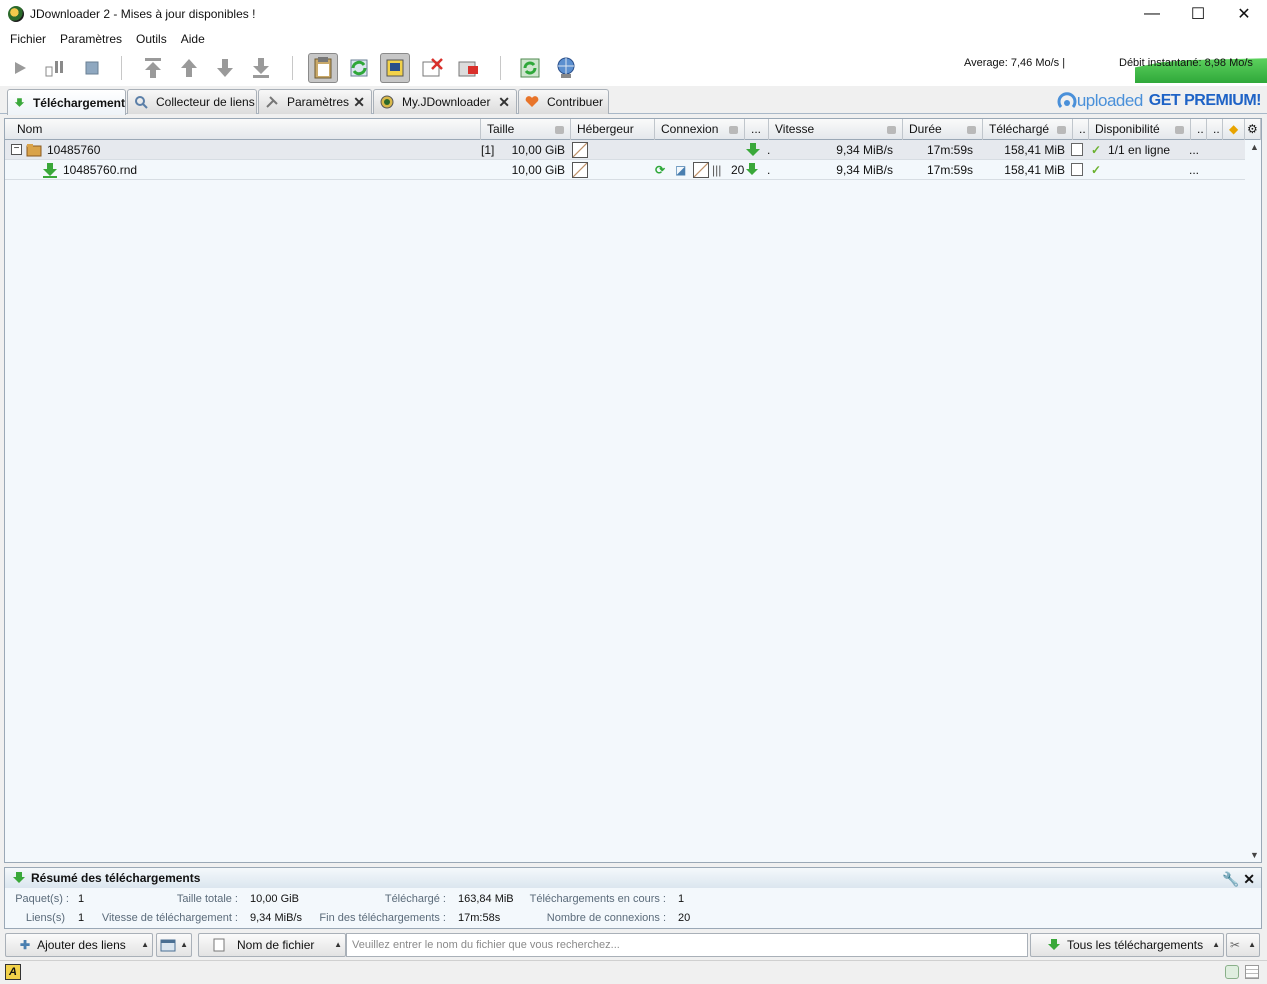  Describe the element at coordinates (395, 68) in the screenshot. I see `premium-toggle-button` at that location.